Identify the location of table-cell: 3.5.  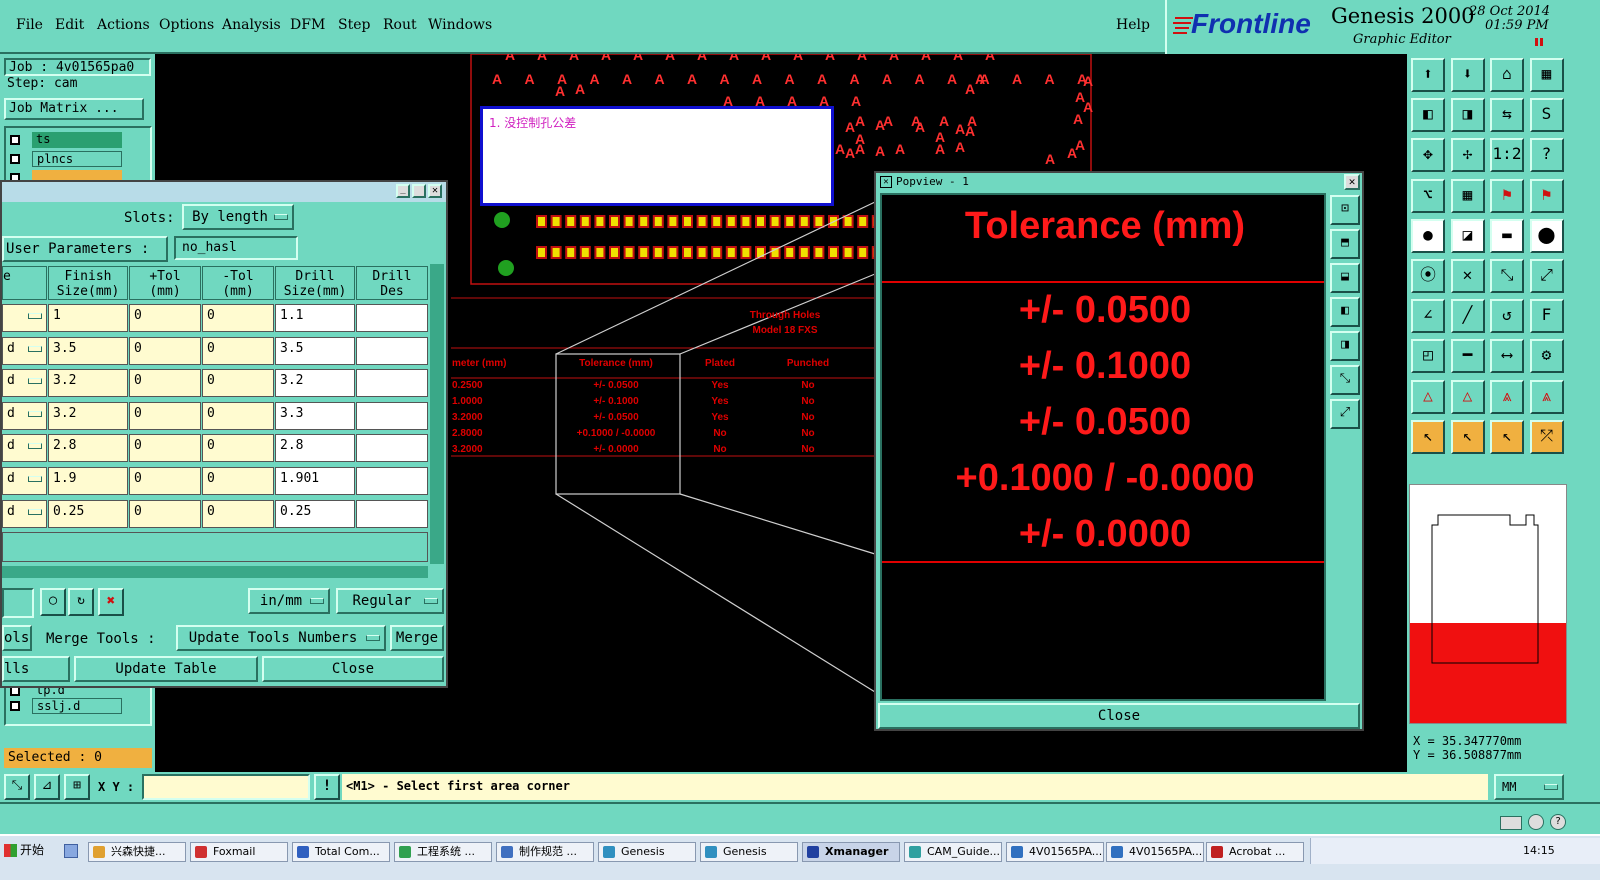
(315, 350).